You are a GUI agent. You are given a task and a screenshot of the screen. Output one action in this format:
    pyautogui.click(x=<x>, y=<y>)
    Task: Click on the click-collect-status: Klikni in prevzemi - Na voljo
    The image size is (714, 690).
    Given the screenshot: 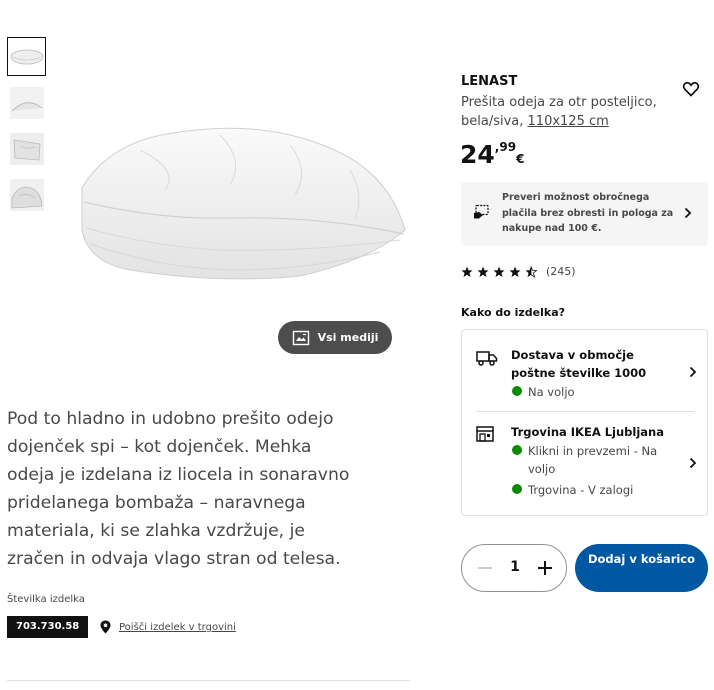 What is the action you would take?
    pyautogui.click(x=591, y=460)
    